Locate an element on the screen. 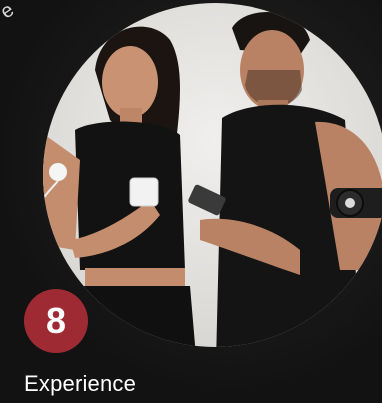 This screenshot has height=403, width=382. woman-phone is located at coordinates (144, 192).